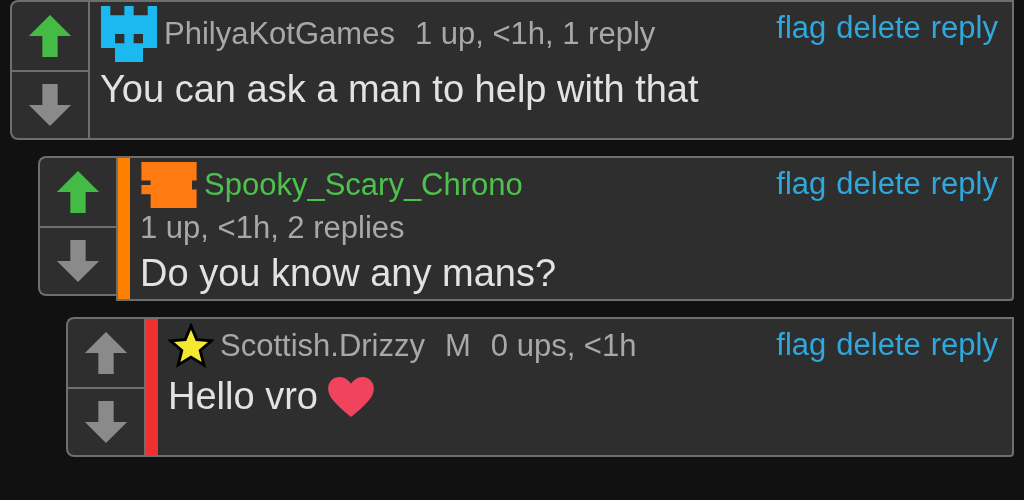  Describe the element at coordinates (279, 34) in the screenshot. I see `username: PhilyaKotGames` at that location.